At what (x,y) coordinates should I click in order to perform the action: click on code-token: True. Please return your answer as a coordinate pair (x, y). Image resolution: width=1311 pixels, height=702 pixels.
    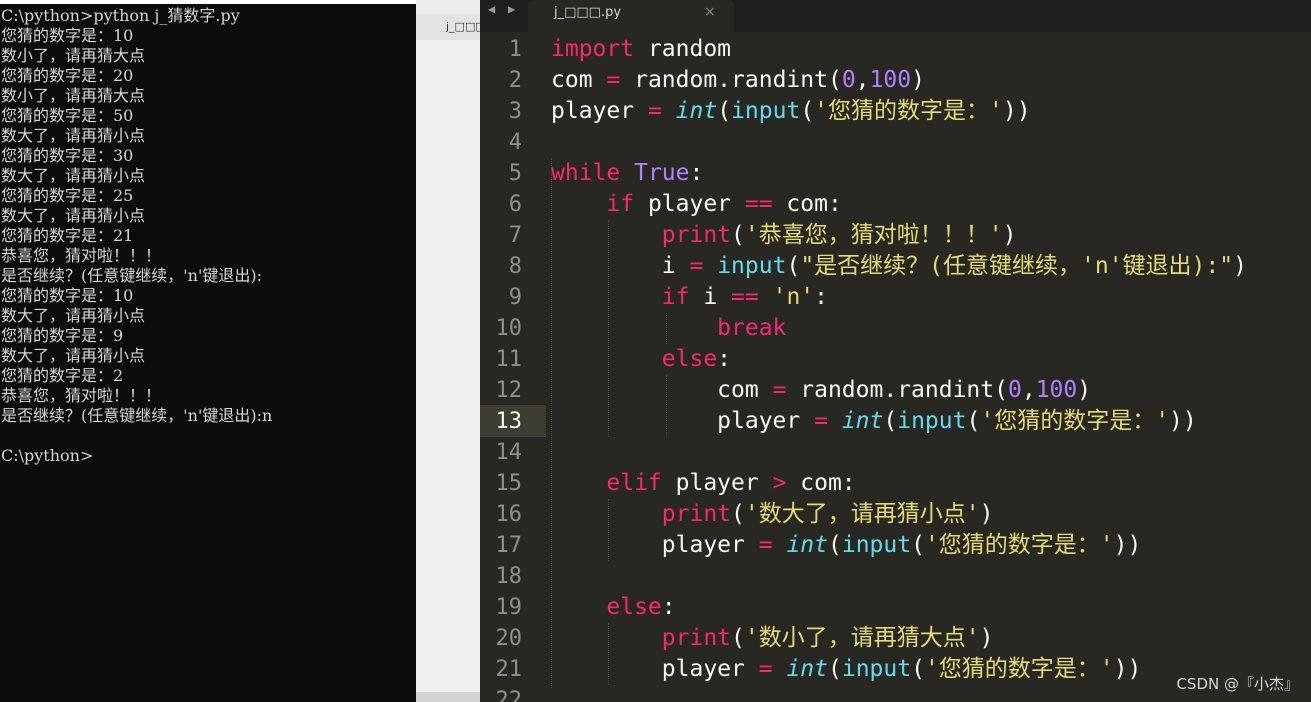
    Looking at the image, I should click on (662, 173).